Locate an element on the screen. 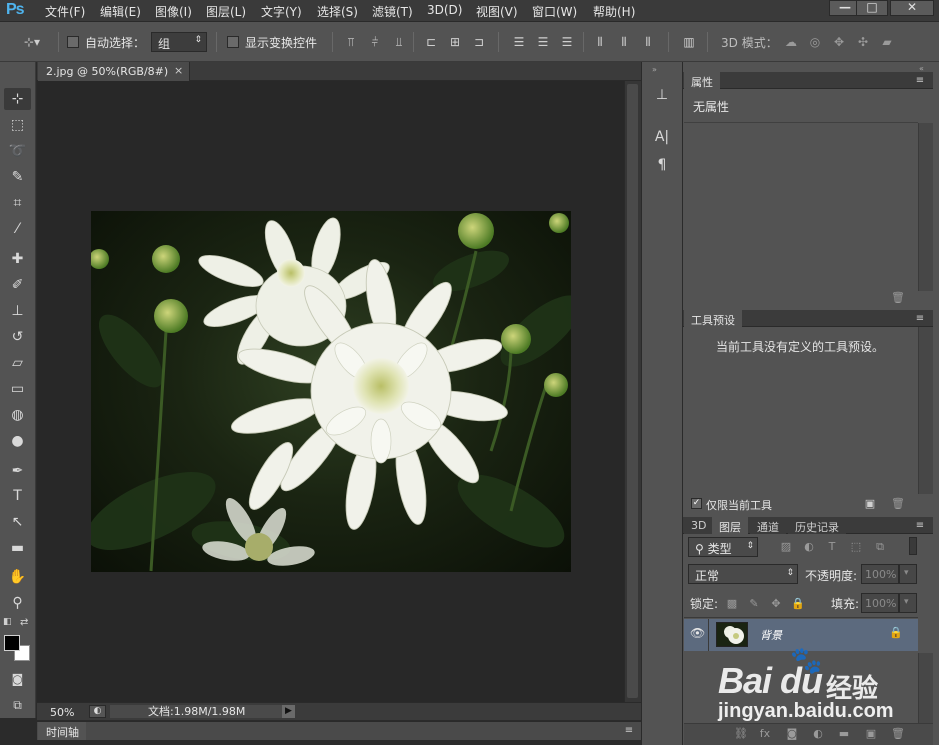  document-tab: 2.jpg @ 50%(RGB/8#) is located at coordinates (114, 71).